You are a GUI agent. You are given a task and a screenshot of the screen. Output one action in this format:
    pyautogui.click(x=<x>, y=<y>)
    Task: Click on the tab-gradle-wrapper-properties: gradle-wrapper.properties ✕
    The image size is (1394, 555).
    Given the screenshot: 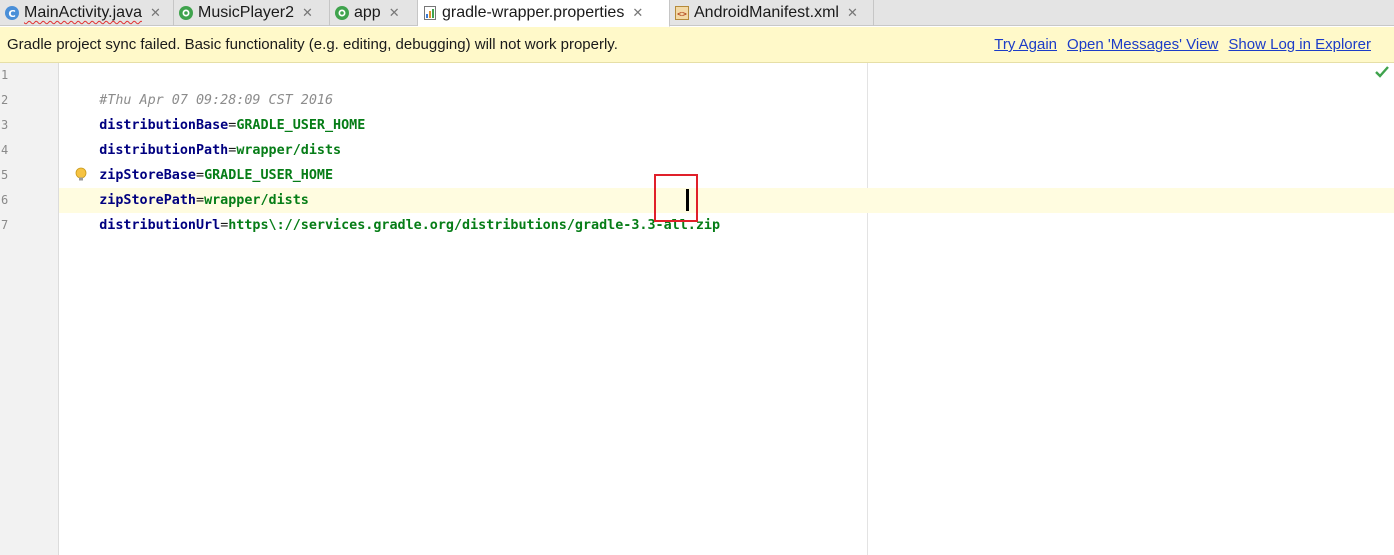 What is the action you would take?
    pyautogui.click(x=544, y=13)
    